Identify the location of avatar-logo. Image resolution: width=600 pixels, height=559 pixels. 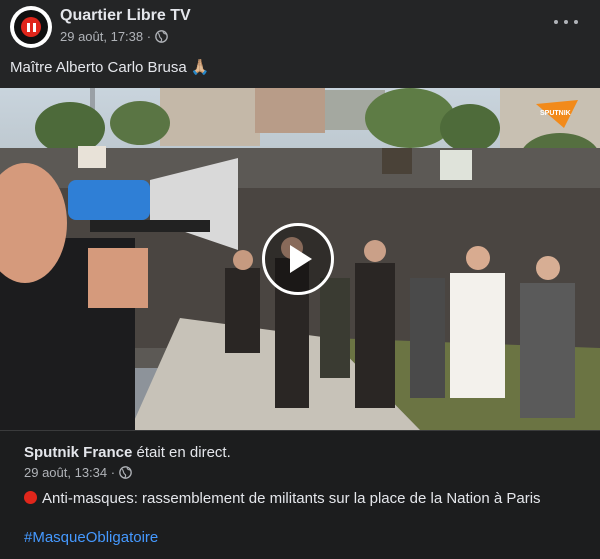
(31, 27).